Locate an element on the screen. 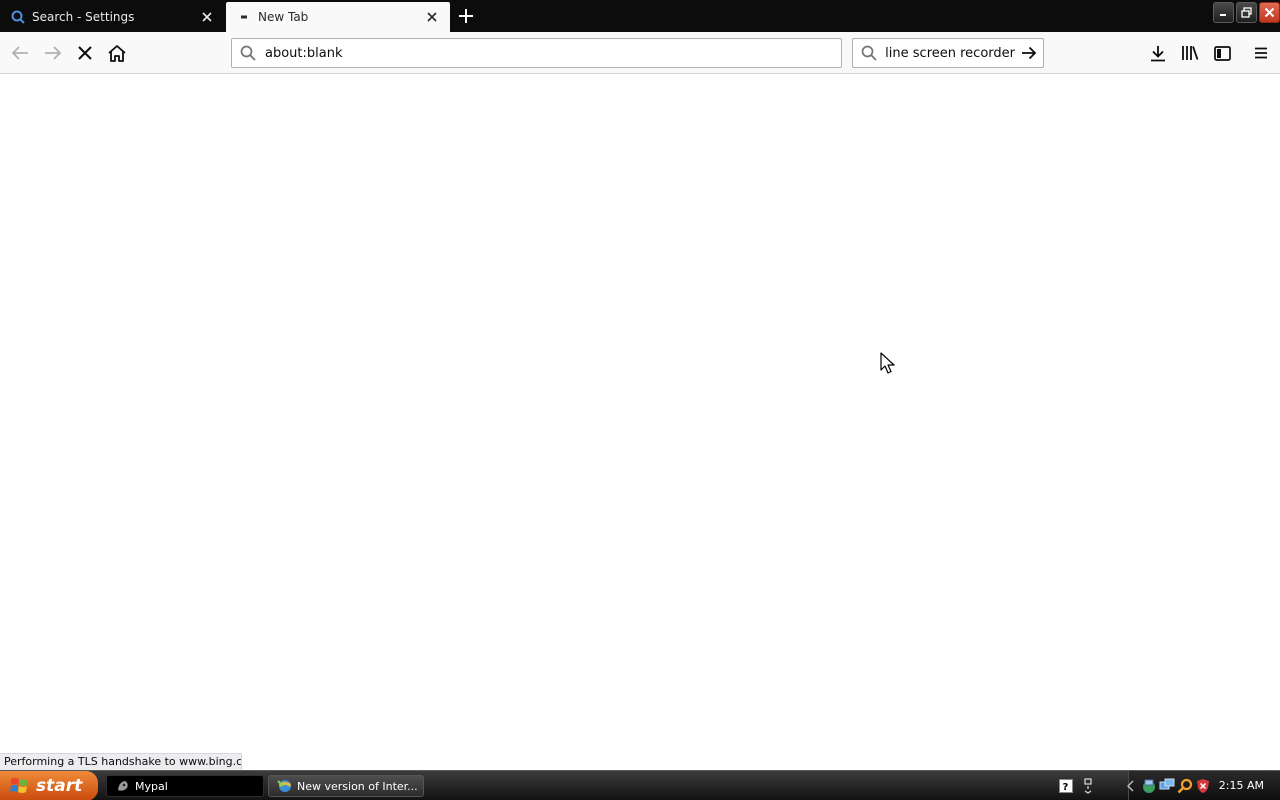 The image size is (1280, 800). mypal-app-icon is located at coordinates (123, 786).